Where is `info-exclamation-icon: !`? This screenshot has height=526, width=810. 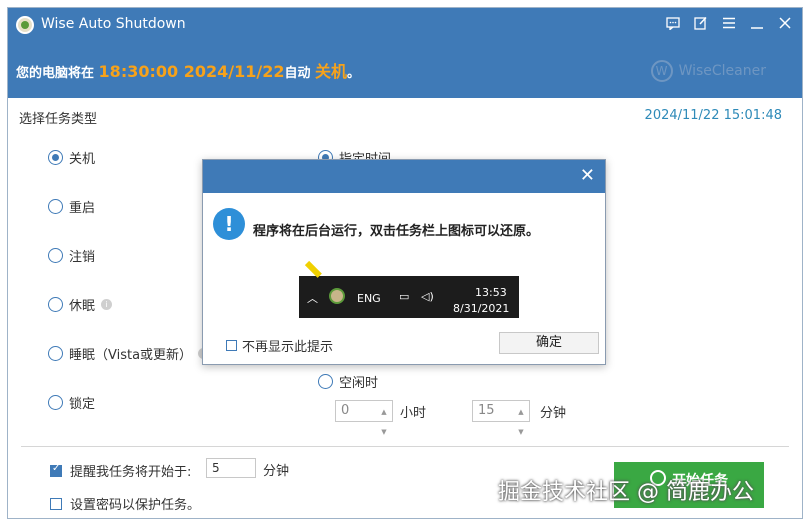 info-exclamation-icon: ! is located at coordinates (229, 224).